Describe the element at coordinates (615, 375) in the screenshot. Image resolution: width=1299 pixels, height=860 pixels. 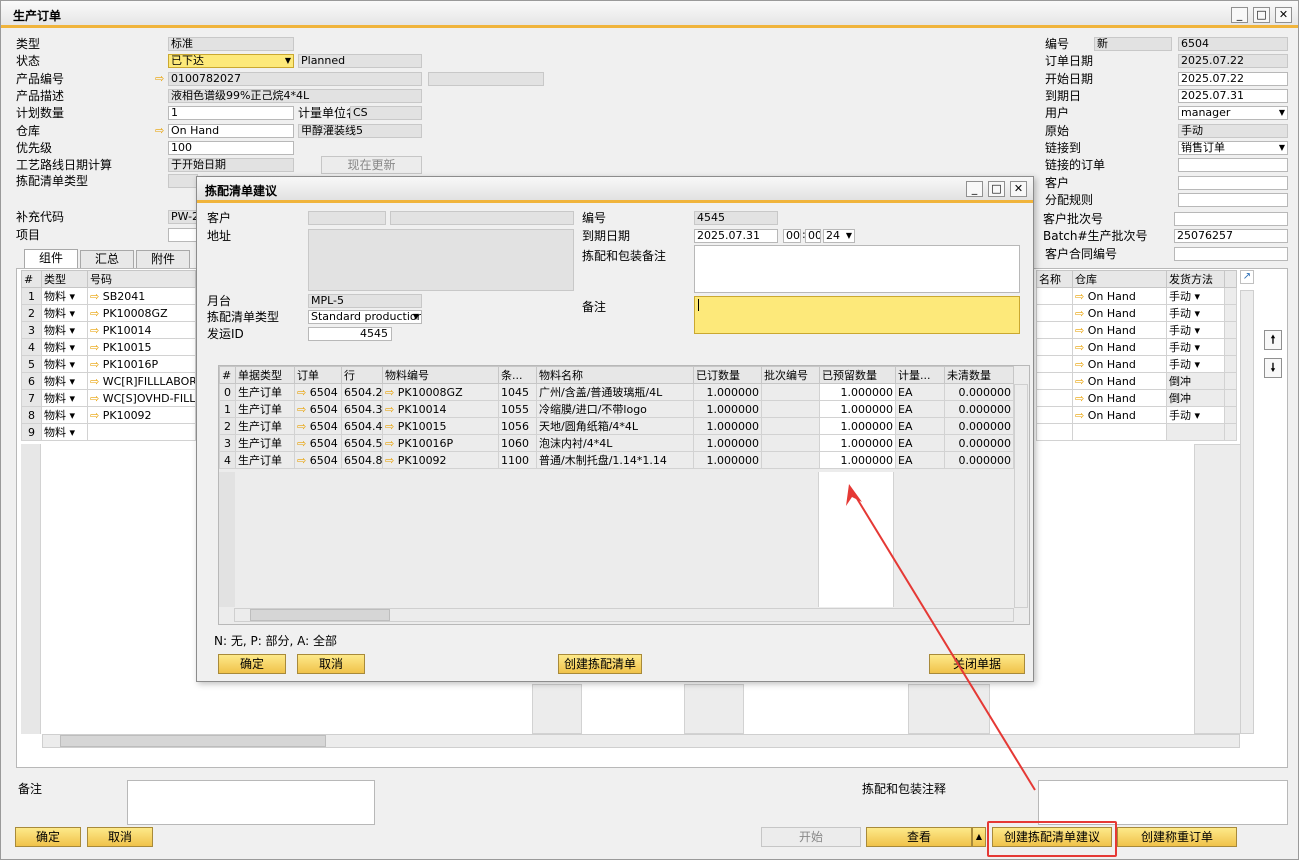
I see `col-header: 物料名称` at that location.